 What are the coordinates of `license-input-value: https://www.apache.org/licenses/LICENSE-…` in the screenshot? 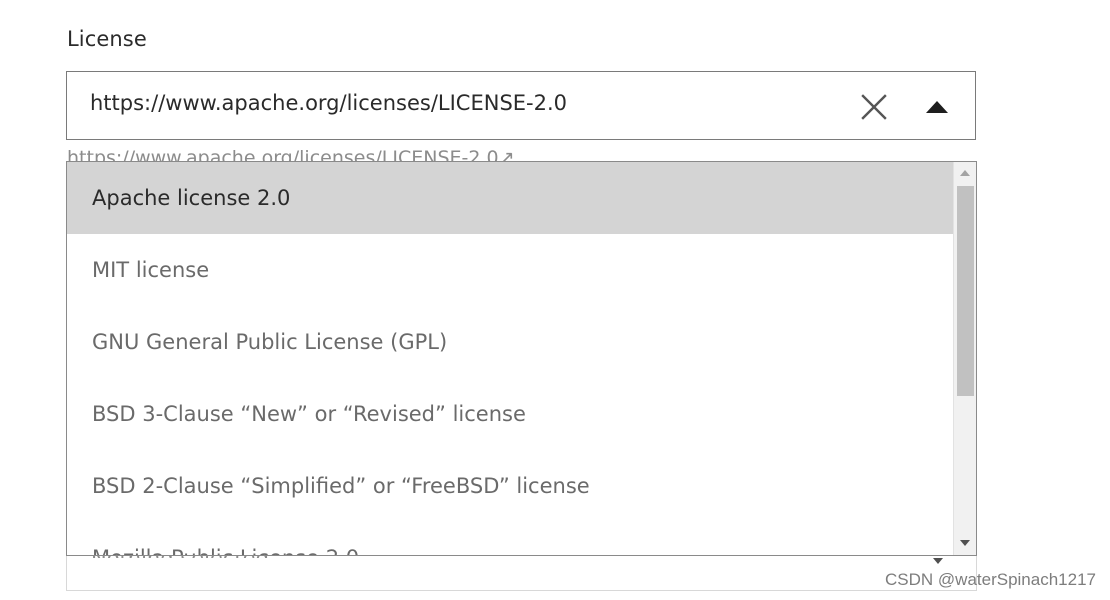 It's located at (328, 103).